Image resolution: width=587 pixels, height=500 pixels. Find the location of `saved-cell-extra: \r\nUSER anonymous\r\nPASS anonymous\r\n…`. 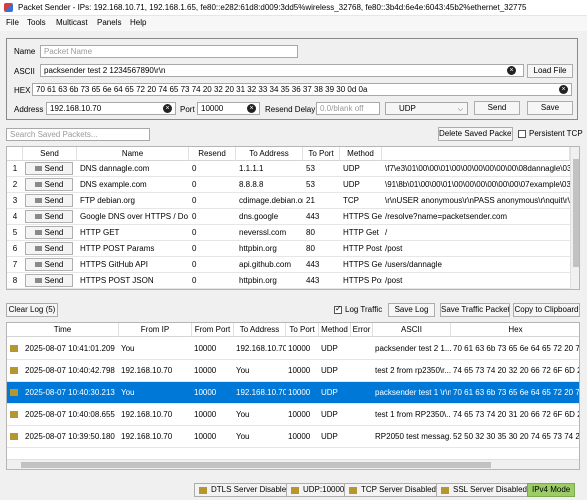

saved-cell-extra: \r\nUSER anonymous\r\nPASS anonymous\r\n… is located at coordinates (477, 200).